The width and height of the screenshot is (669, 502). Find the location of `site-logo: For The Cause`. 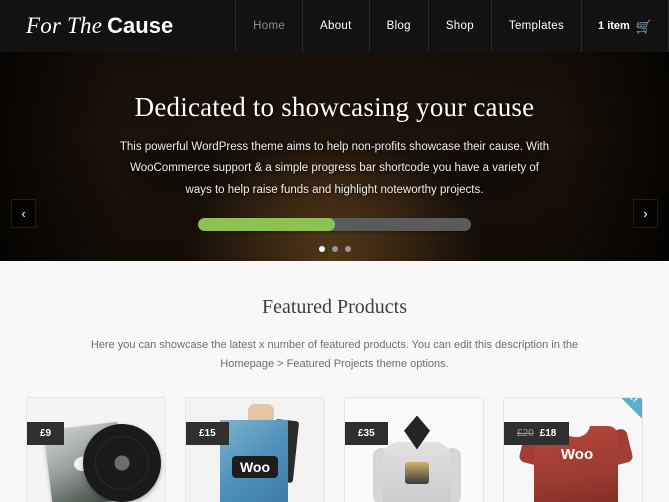

site-logo: For The Cause is located at coordinates (86, 26).